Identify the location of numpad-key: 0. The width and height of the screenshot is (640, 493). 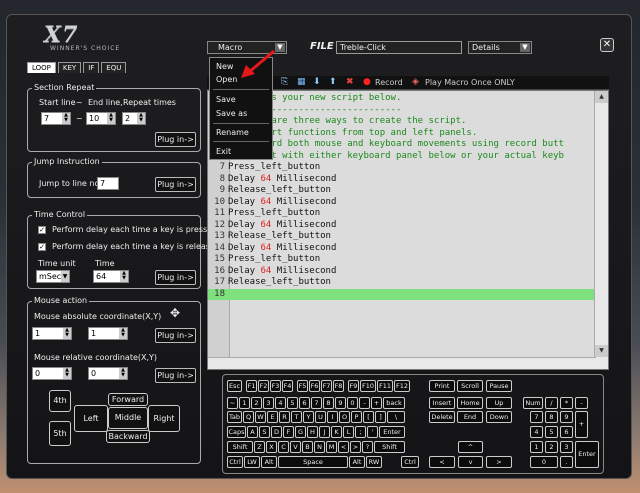
(544, 462).